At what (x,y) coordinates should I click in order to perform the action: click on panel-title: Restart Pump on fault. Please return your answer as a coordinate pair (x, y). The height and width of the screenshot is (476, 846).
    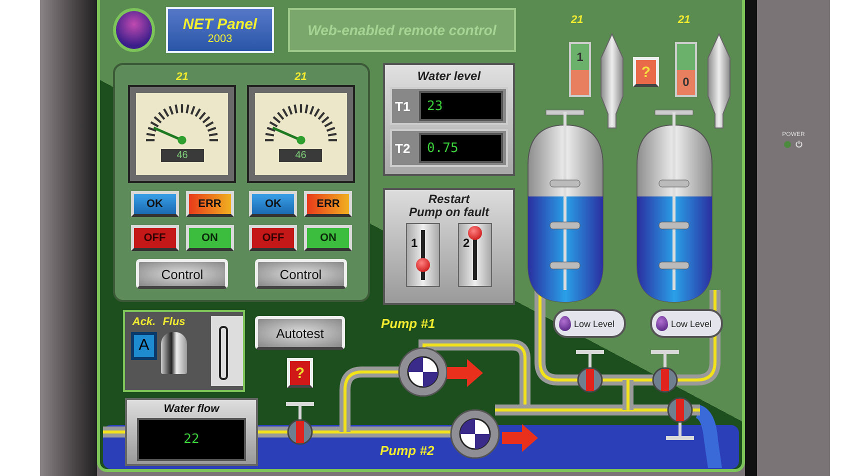
    Looking at the image, I should click on (449, 206).